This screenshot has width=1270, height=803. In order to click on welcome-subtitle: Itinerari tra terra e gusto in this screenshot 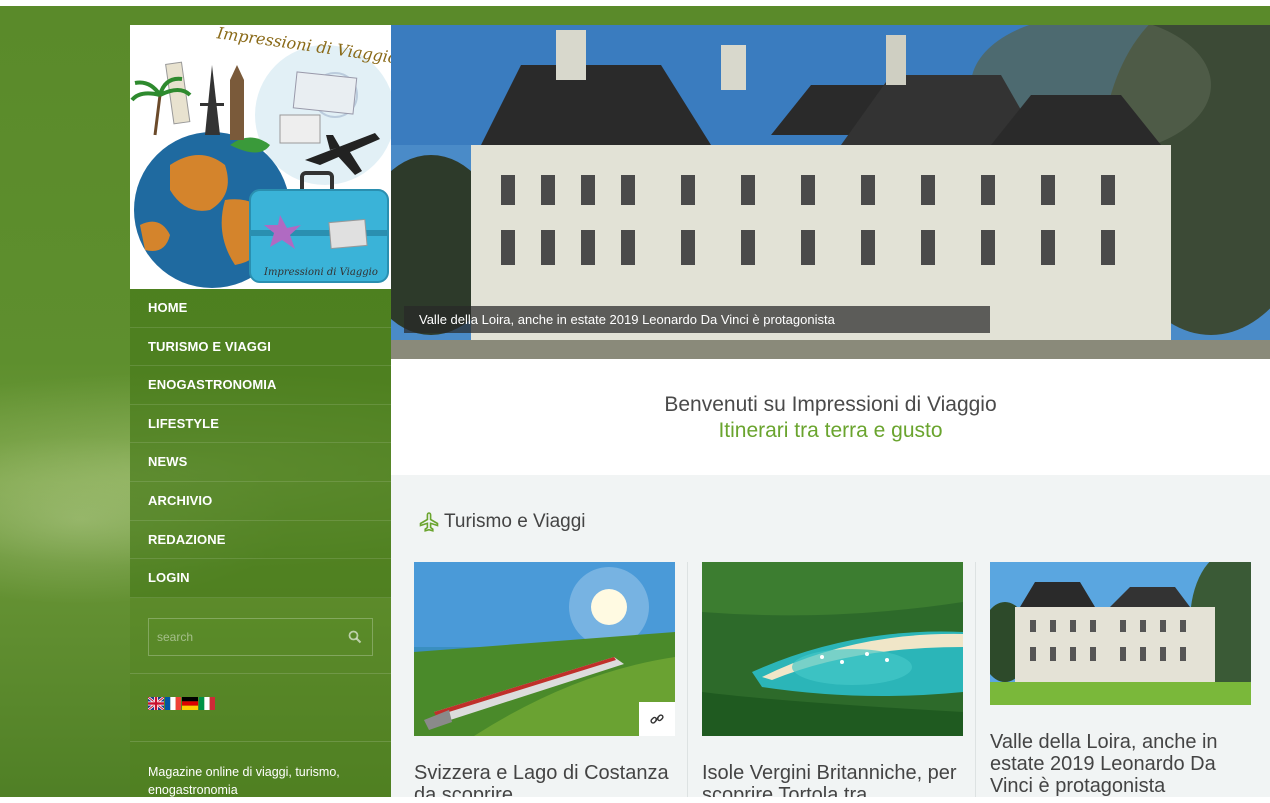, I will do `click(830, 430)`.